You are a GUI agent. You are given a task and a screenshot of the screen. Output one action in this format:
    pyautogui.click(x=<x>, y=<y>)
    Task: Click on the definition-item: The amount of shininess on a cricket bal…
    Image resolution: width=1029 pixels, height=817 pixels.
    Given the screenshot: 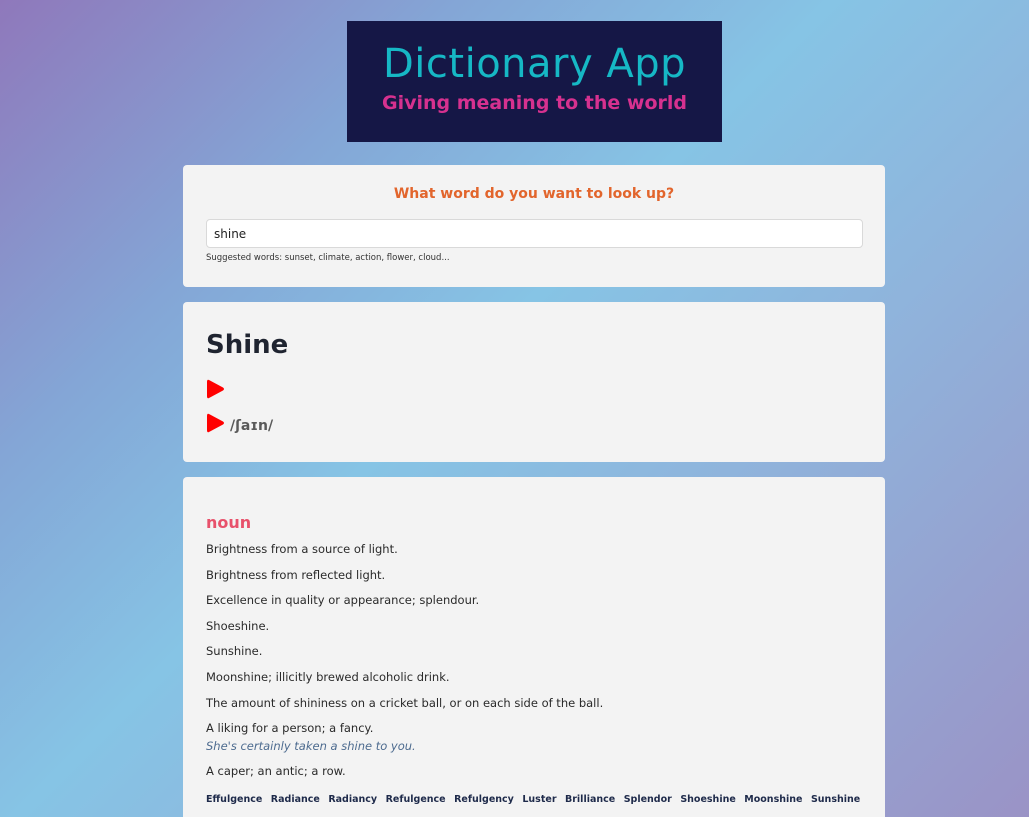 What is the action you would take?
    pyautogui.click(x=531, y=709)
    